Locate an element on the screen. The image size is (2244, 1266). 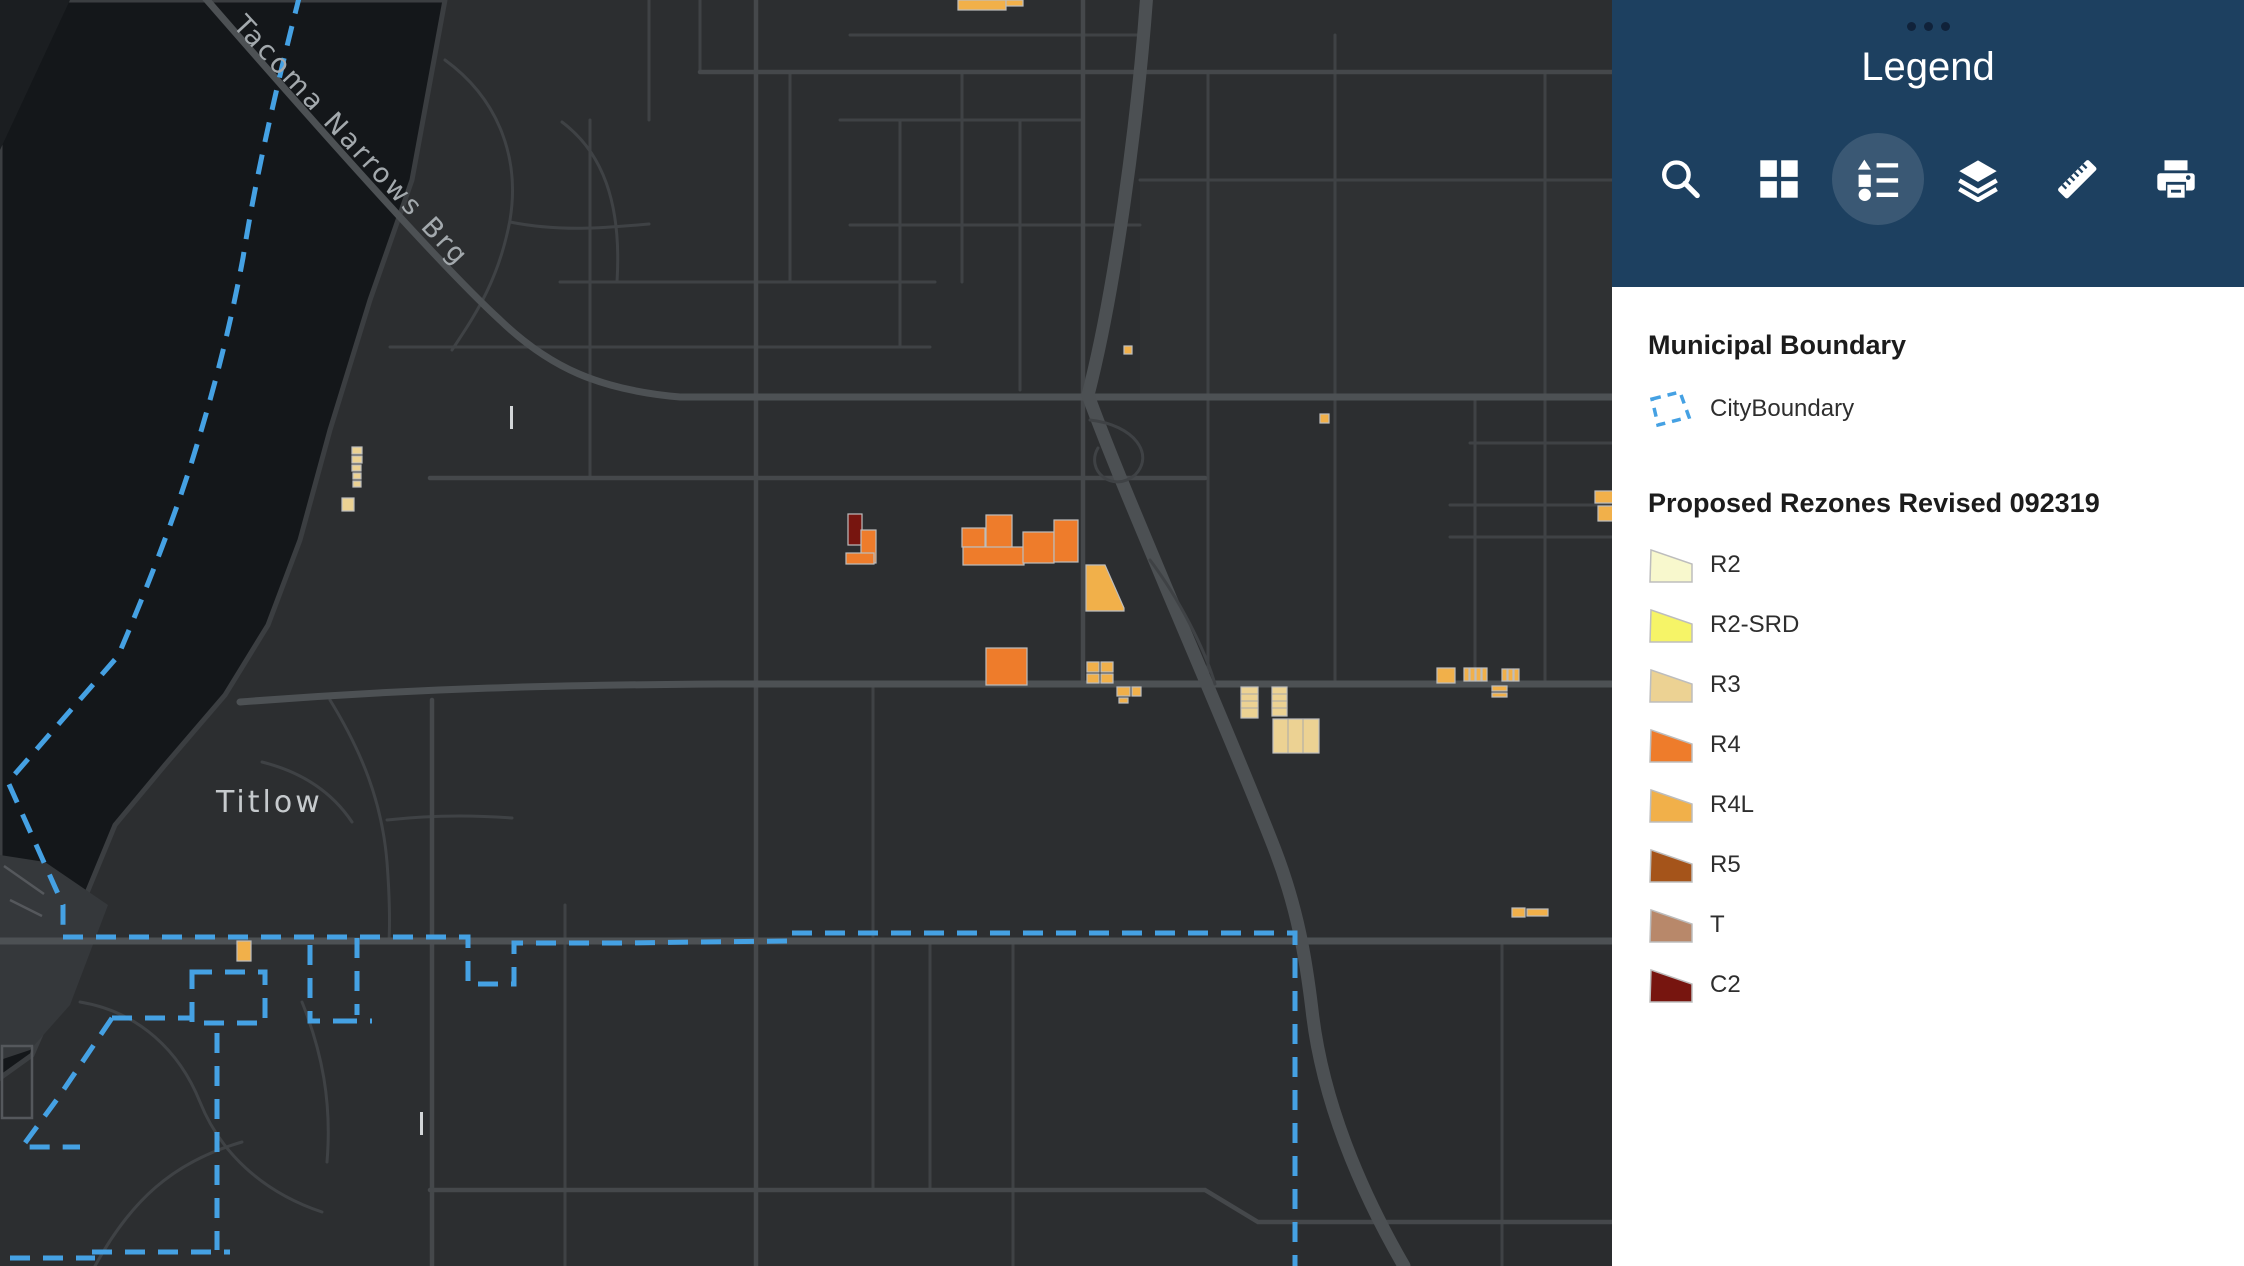
panel-title: Legend is located at coordinates (1928, 67).